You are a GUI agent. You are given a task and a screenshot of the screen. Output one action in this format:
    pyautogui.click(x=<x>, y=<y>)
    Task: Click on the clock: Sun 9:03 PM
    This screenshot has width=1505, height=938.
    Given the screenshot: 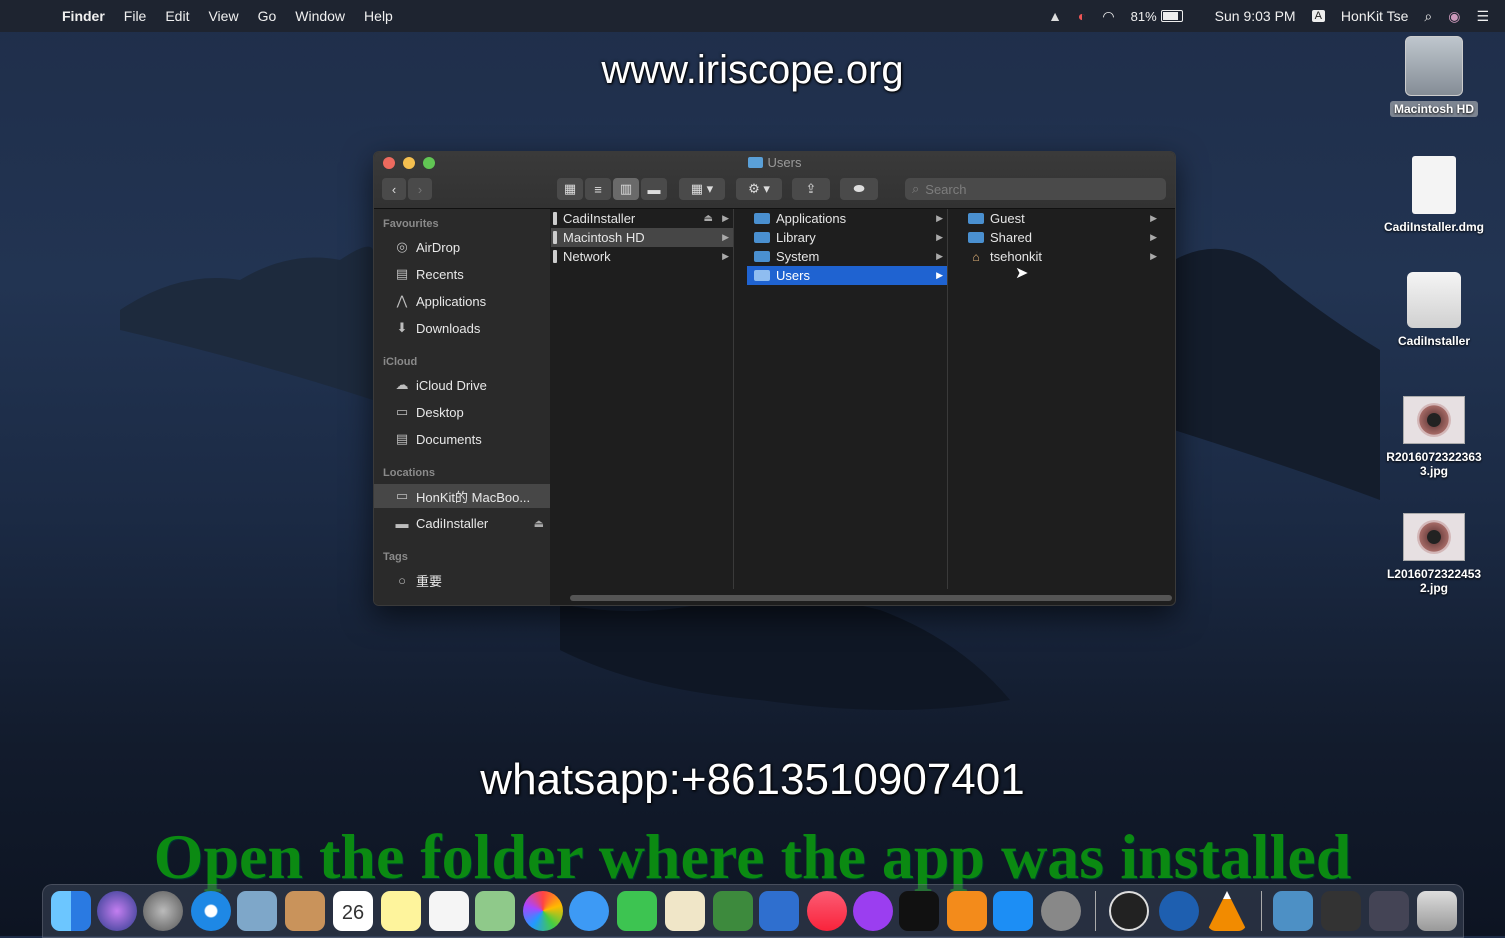 What is the action you would take?
    pyautogui.click(x=1255, y=16)
    